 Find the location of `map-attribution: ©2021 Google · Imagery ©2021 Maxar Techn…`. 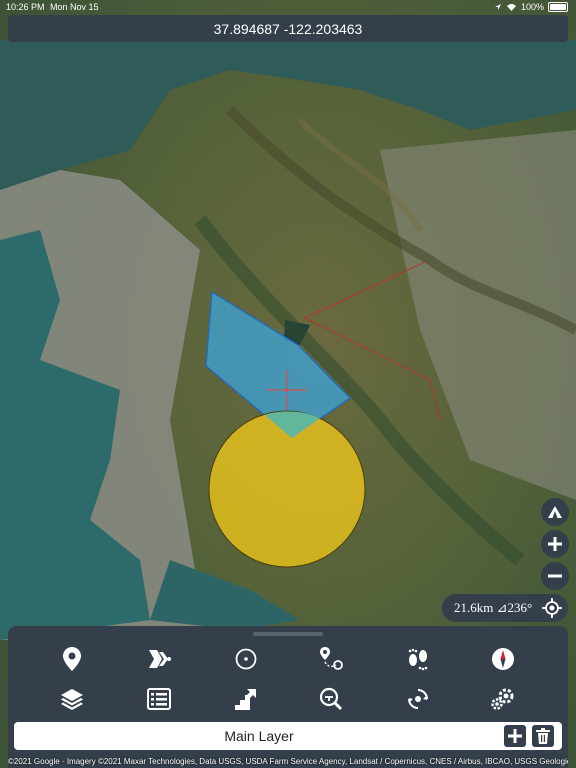

map-attribution: ©2021 Google · Imagery ©2021 Maxar Techn… is located at coordinates (288, 761).